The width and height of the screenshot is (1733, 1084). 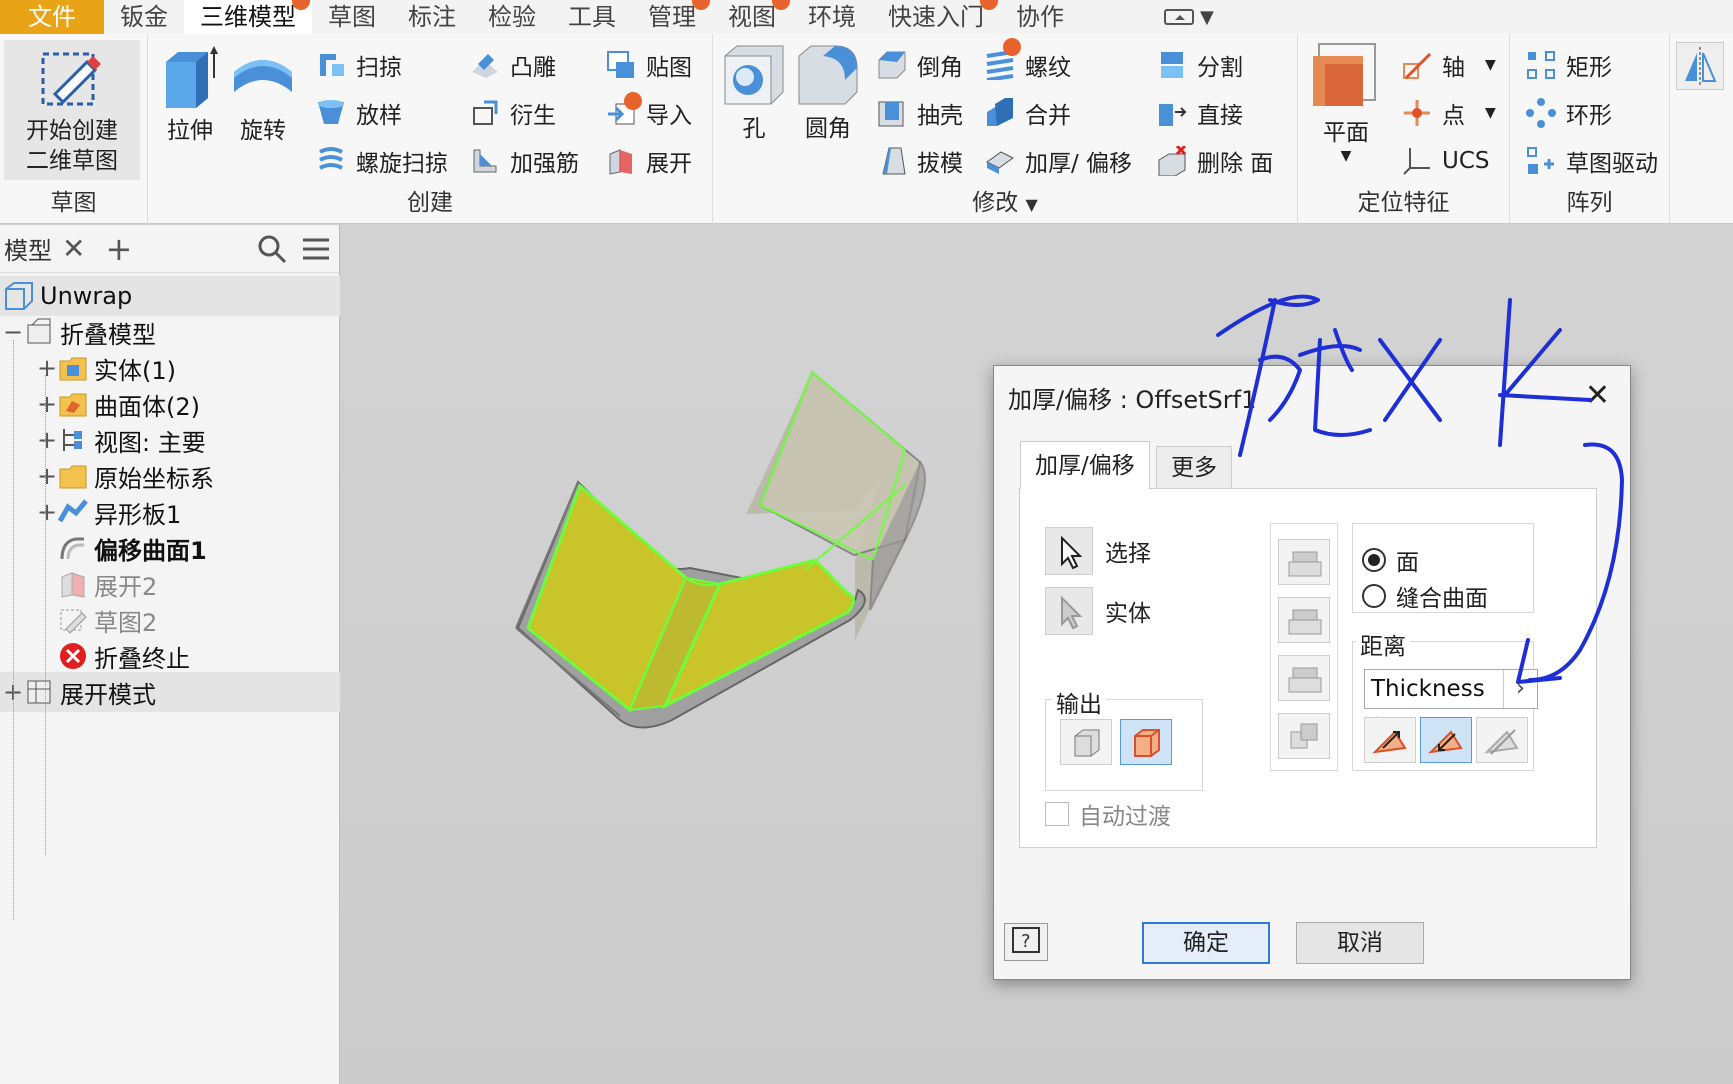 I want to click on menu-tab-label: 三维模型, so click(x=248, y=17).